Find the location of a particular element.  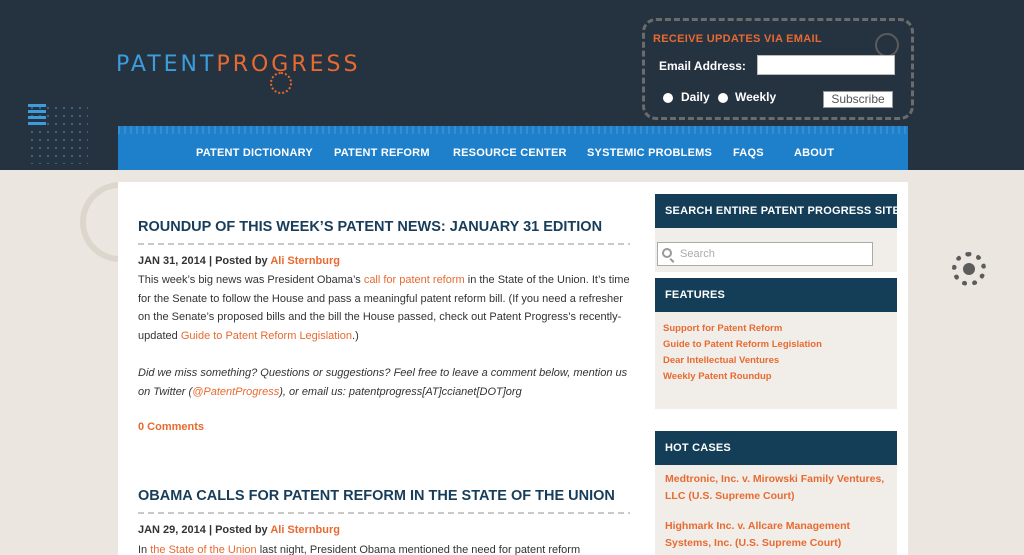

site-logo: PATENTPROGRESS is located at coordinates (238, 64).